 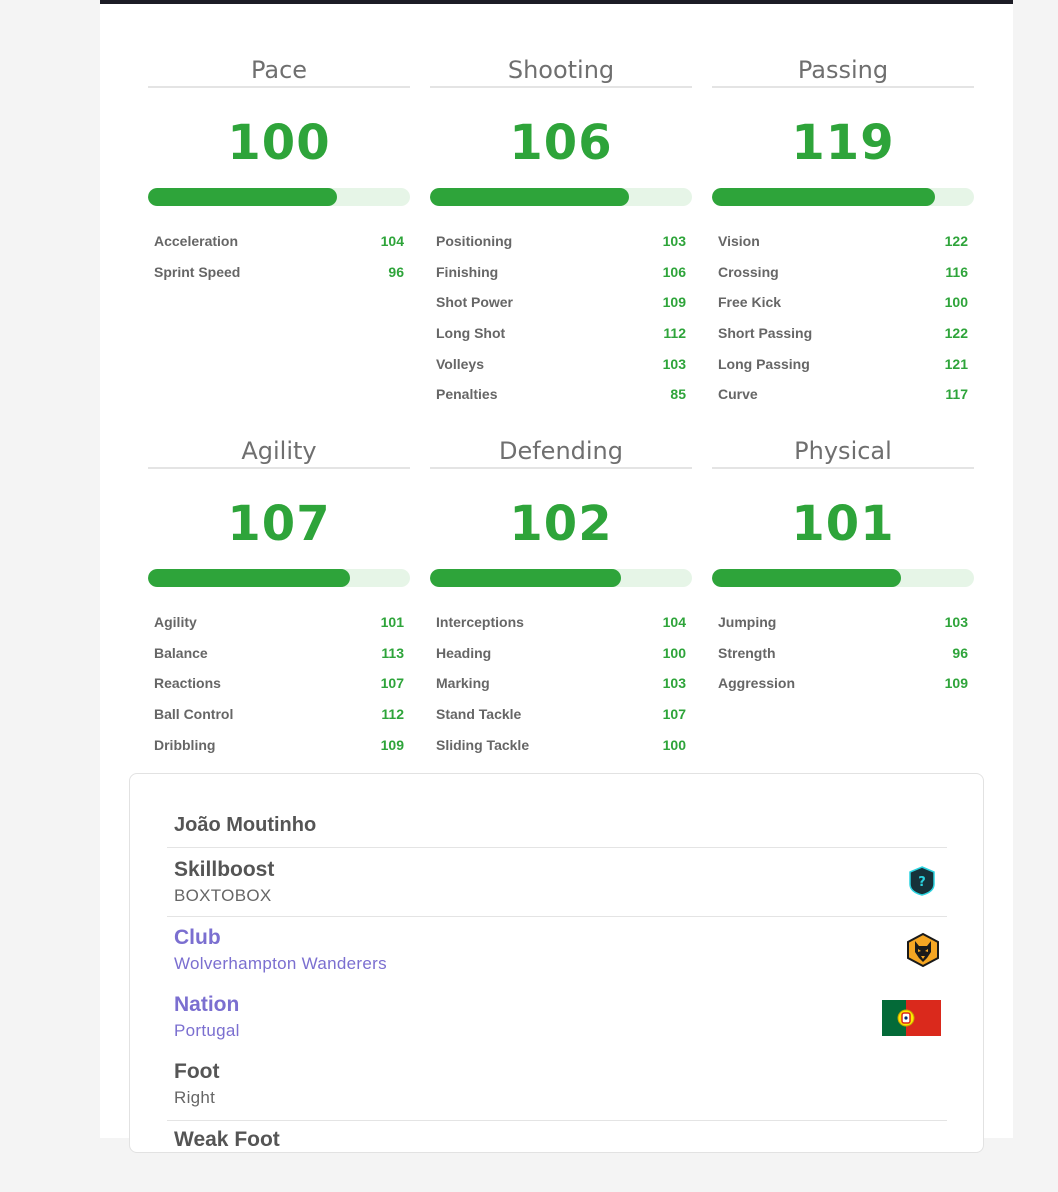 What do you see at coordinates (843, 70) in the screenshot?
I see `stat-title: Passing` at bounding box center [843, 70].